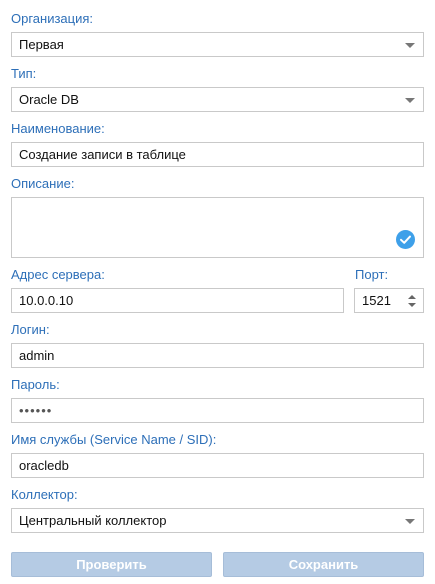 The height and width of the screenshot is (584, 435). Describe the element at coordinates (177, 300) in the screenshot. I see `server-input: 10.0.0.10` at that location.